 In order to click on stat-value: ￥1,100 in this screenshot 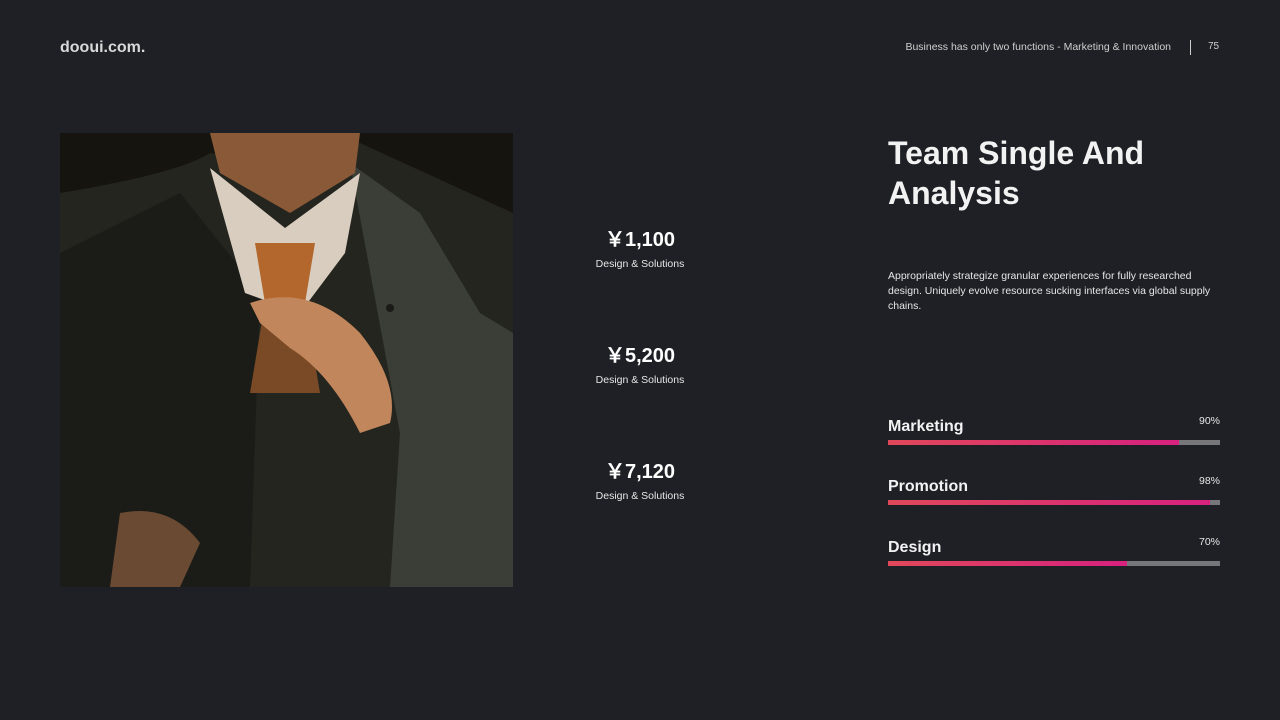, I will do `click(640, 240)`.